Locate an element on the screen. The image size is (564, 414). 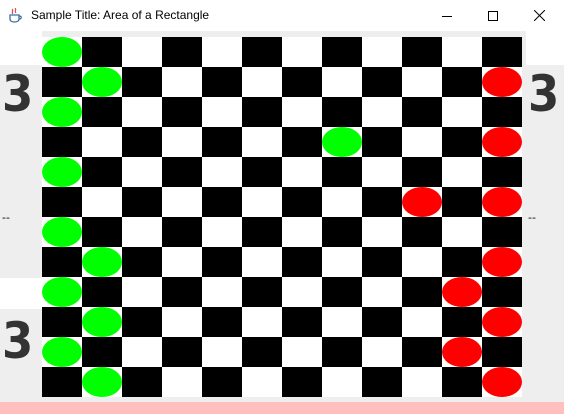
minimize-button is located at coordinates (447, 15).